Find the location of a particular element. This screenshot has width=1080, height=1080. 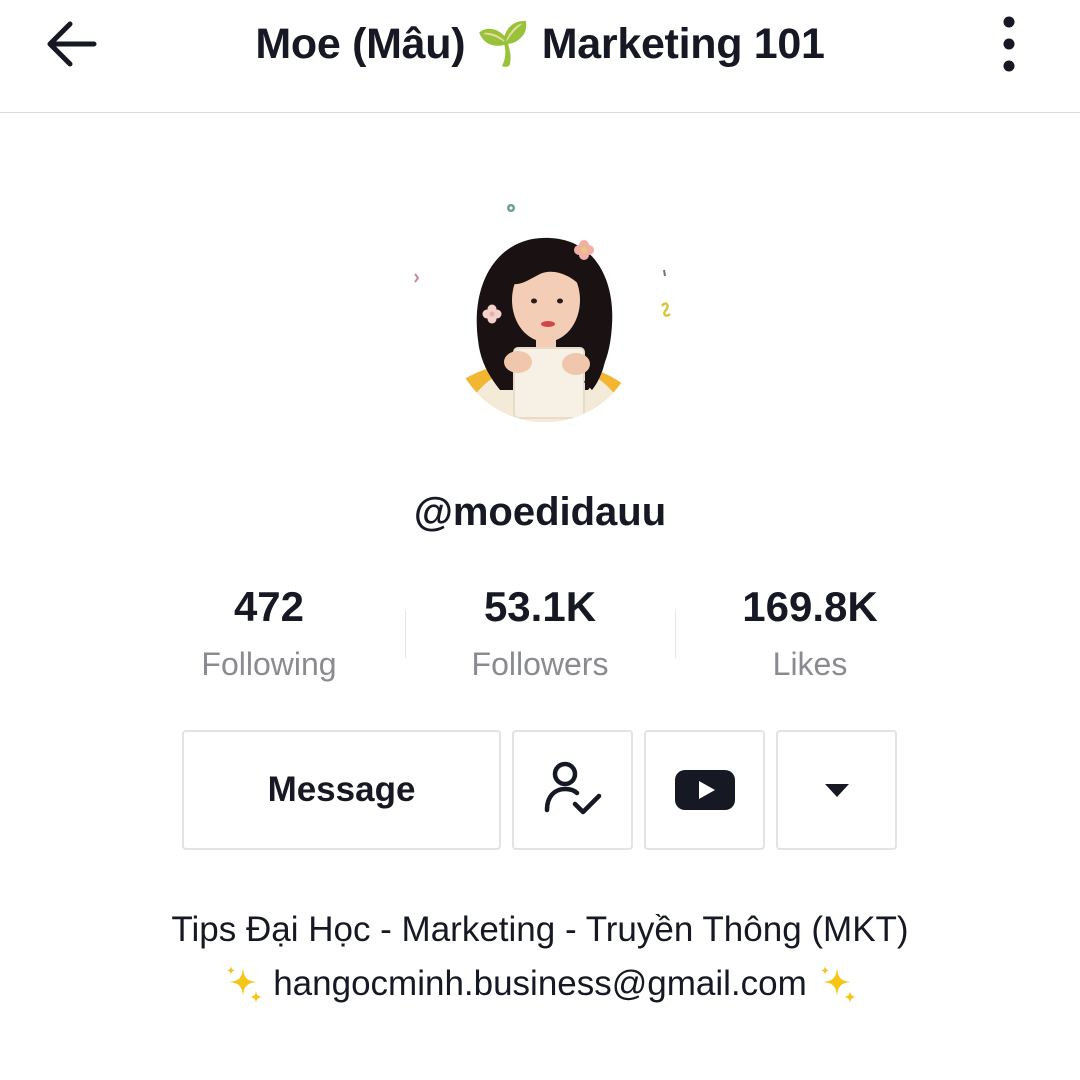

back-button is located at coordinates (72, 44).